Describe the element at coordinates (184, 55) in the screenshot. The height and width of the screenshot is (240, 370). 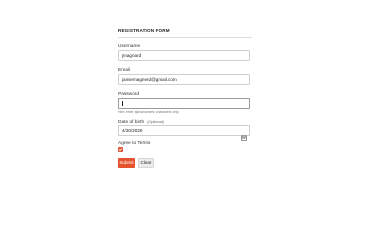
I see `username-field: jmagnard` at that location.